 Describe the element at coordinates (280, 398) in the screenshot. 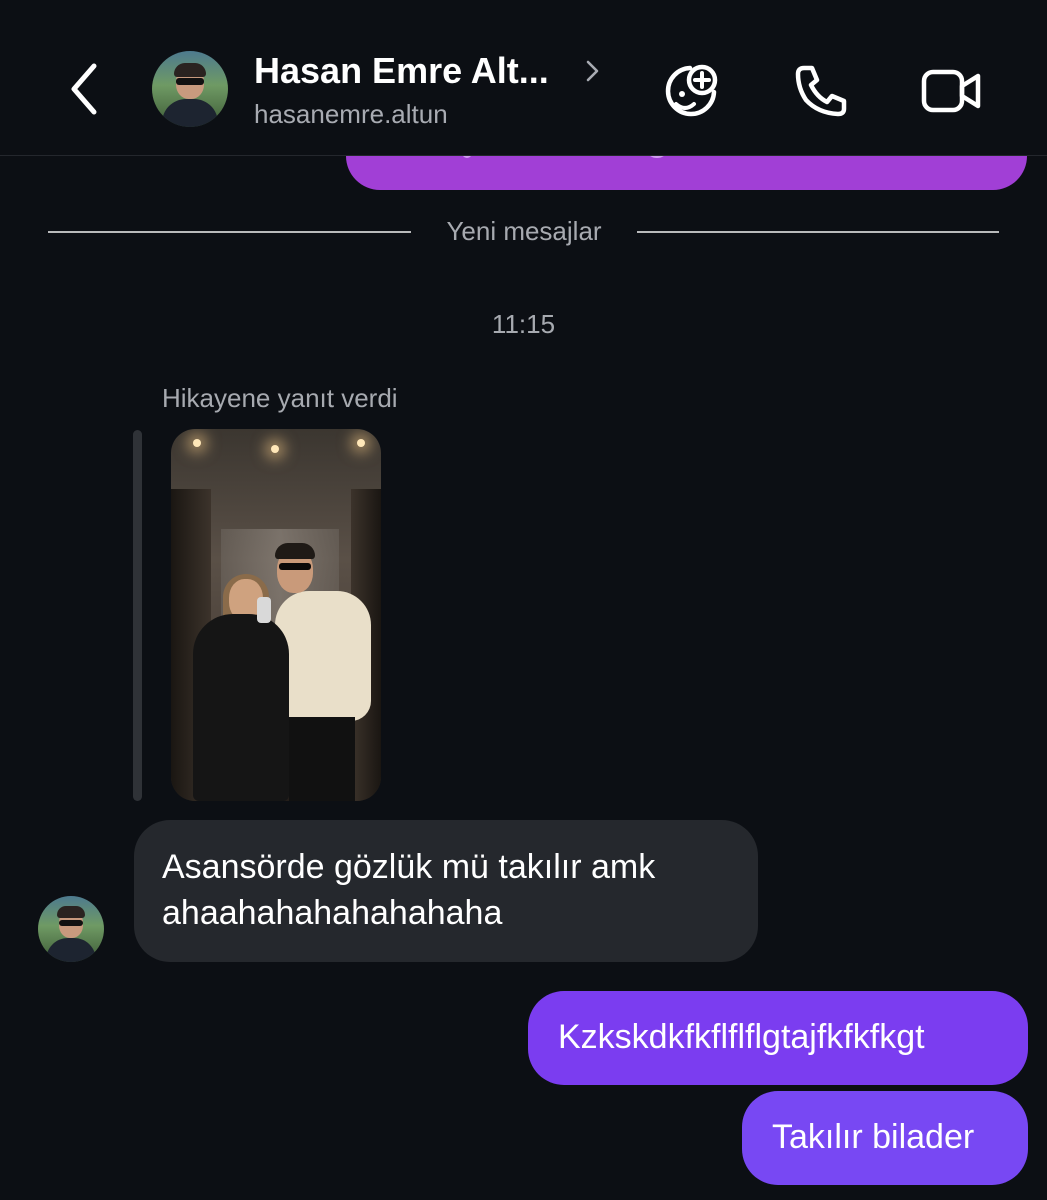

I see `story-reply-label: Hikayene yanıt verdi` at that location.